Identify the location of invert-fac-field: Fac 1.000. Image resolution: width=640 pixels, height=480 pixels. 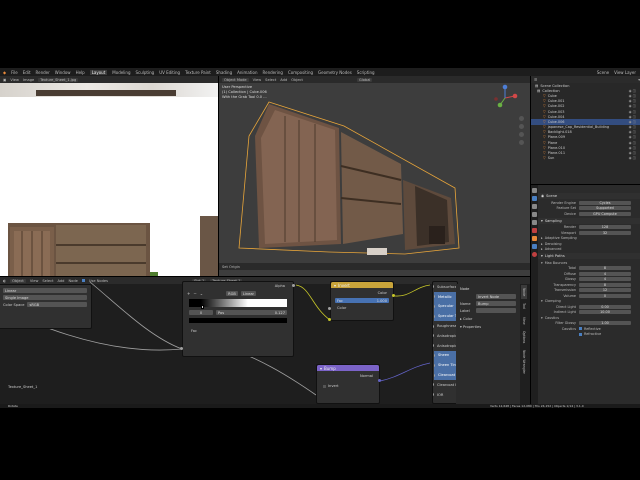
(362, 300).